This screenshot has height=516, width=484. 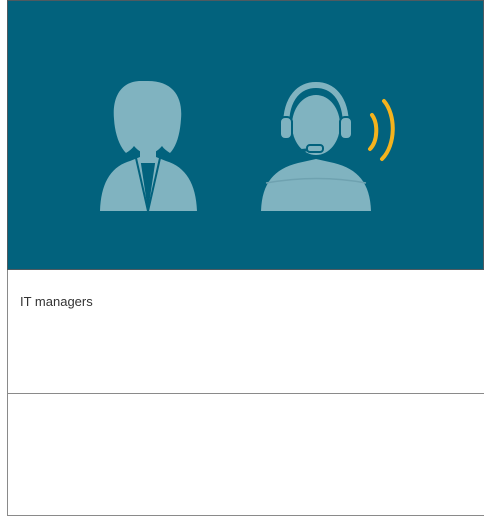 I want to click on user-woman-icon, so click(x=148, y=146).